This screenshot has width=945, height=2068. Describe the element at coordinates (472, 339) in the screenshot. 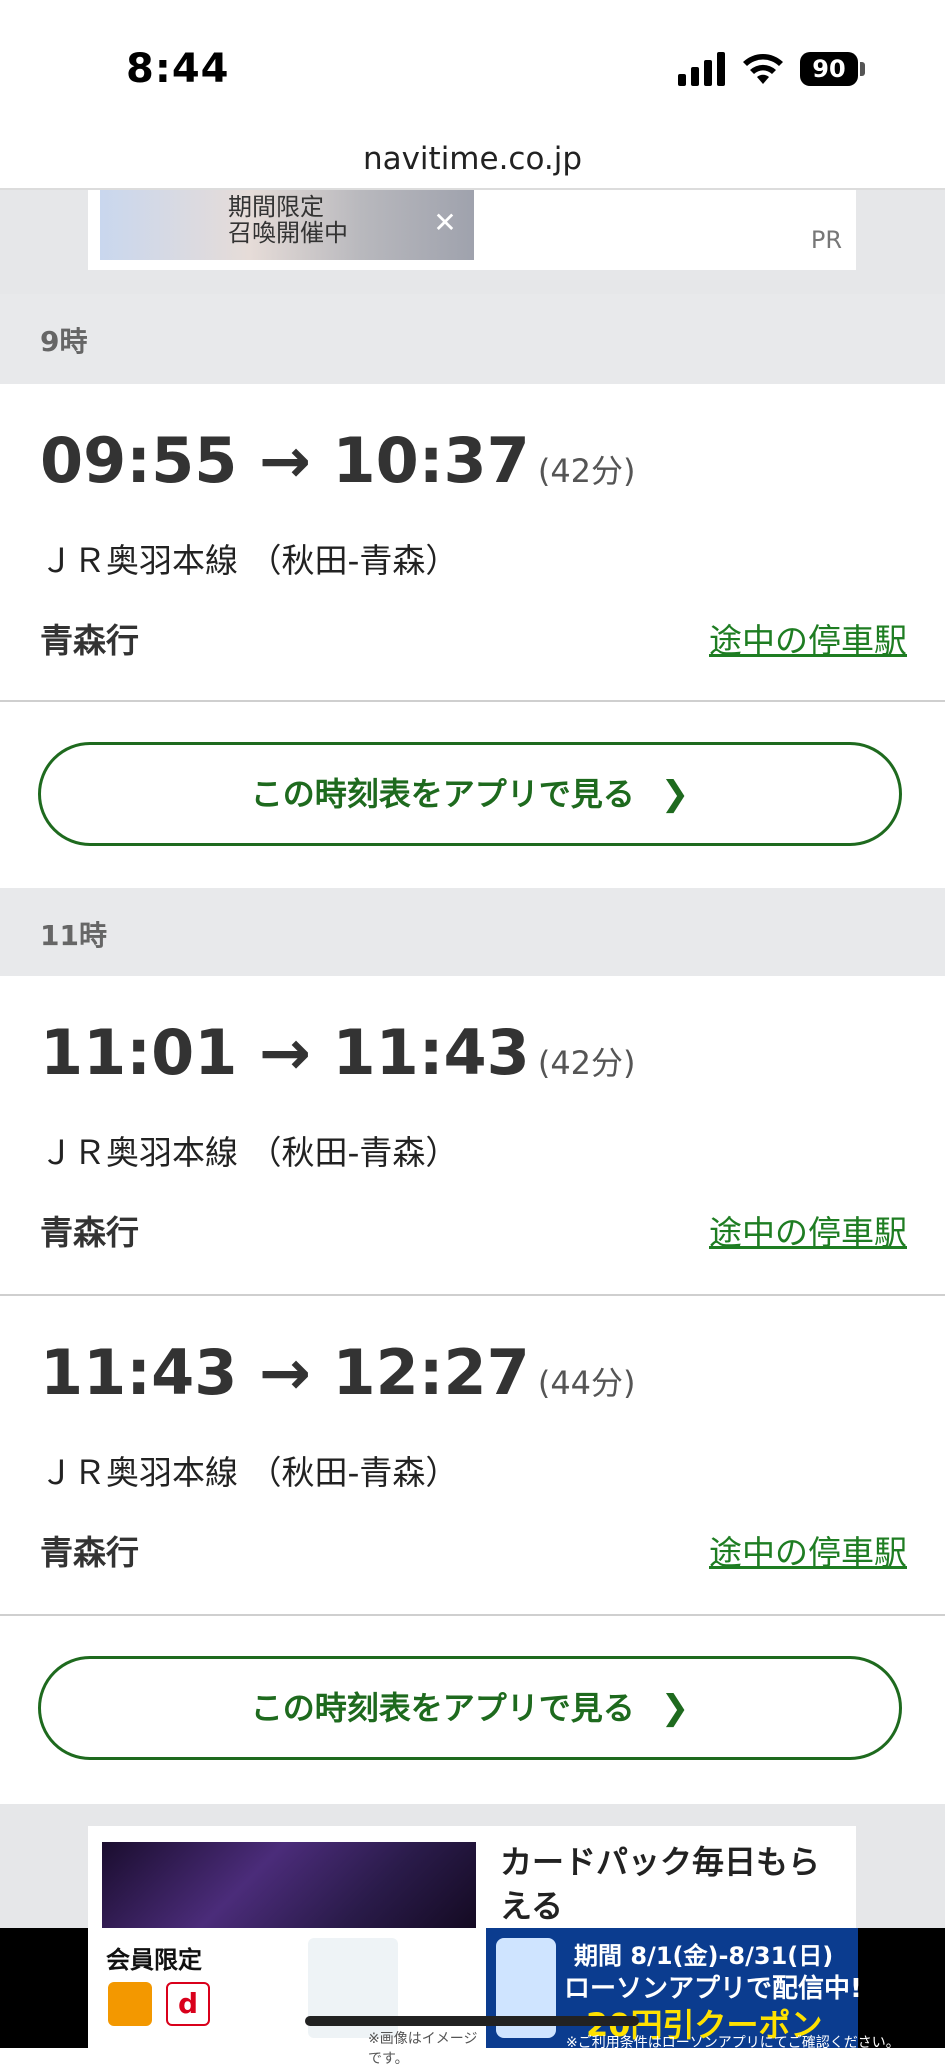

I see `hour-header-9: 9時` at that location.